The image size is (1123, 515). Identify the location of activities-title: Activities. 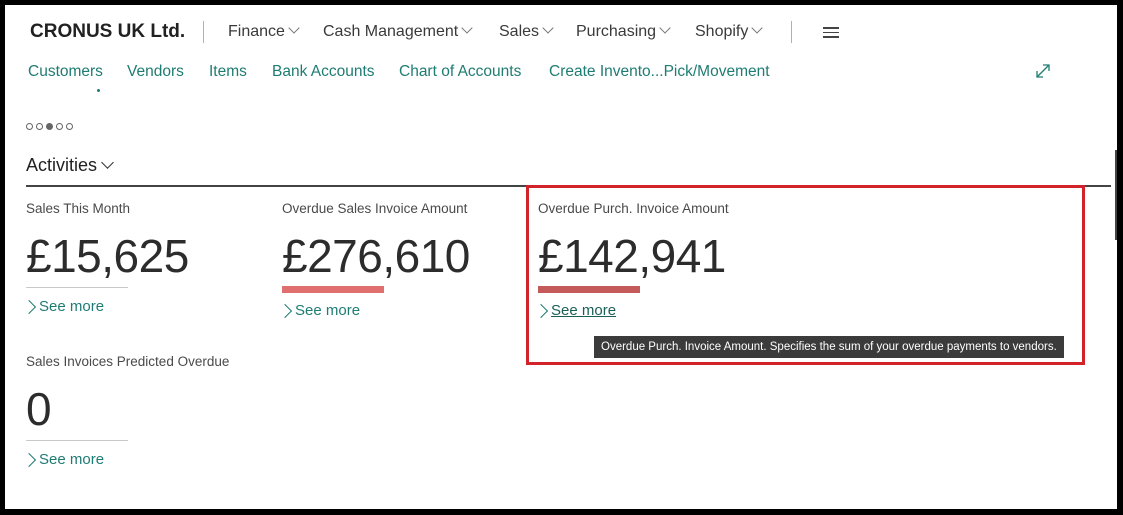
(62, 165).